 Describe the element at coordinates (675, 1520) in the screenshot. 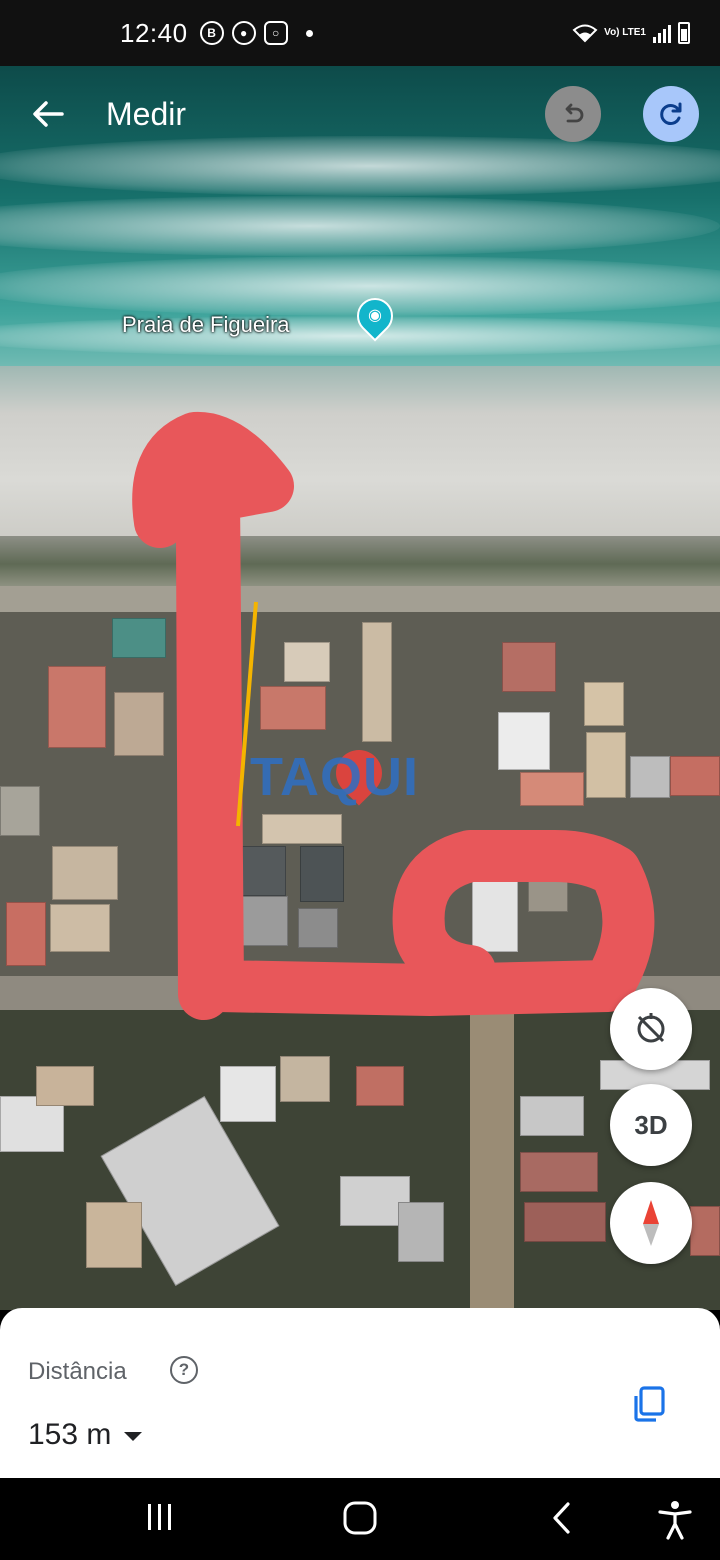

I see `accessibility-icon` at that location.